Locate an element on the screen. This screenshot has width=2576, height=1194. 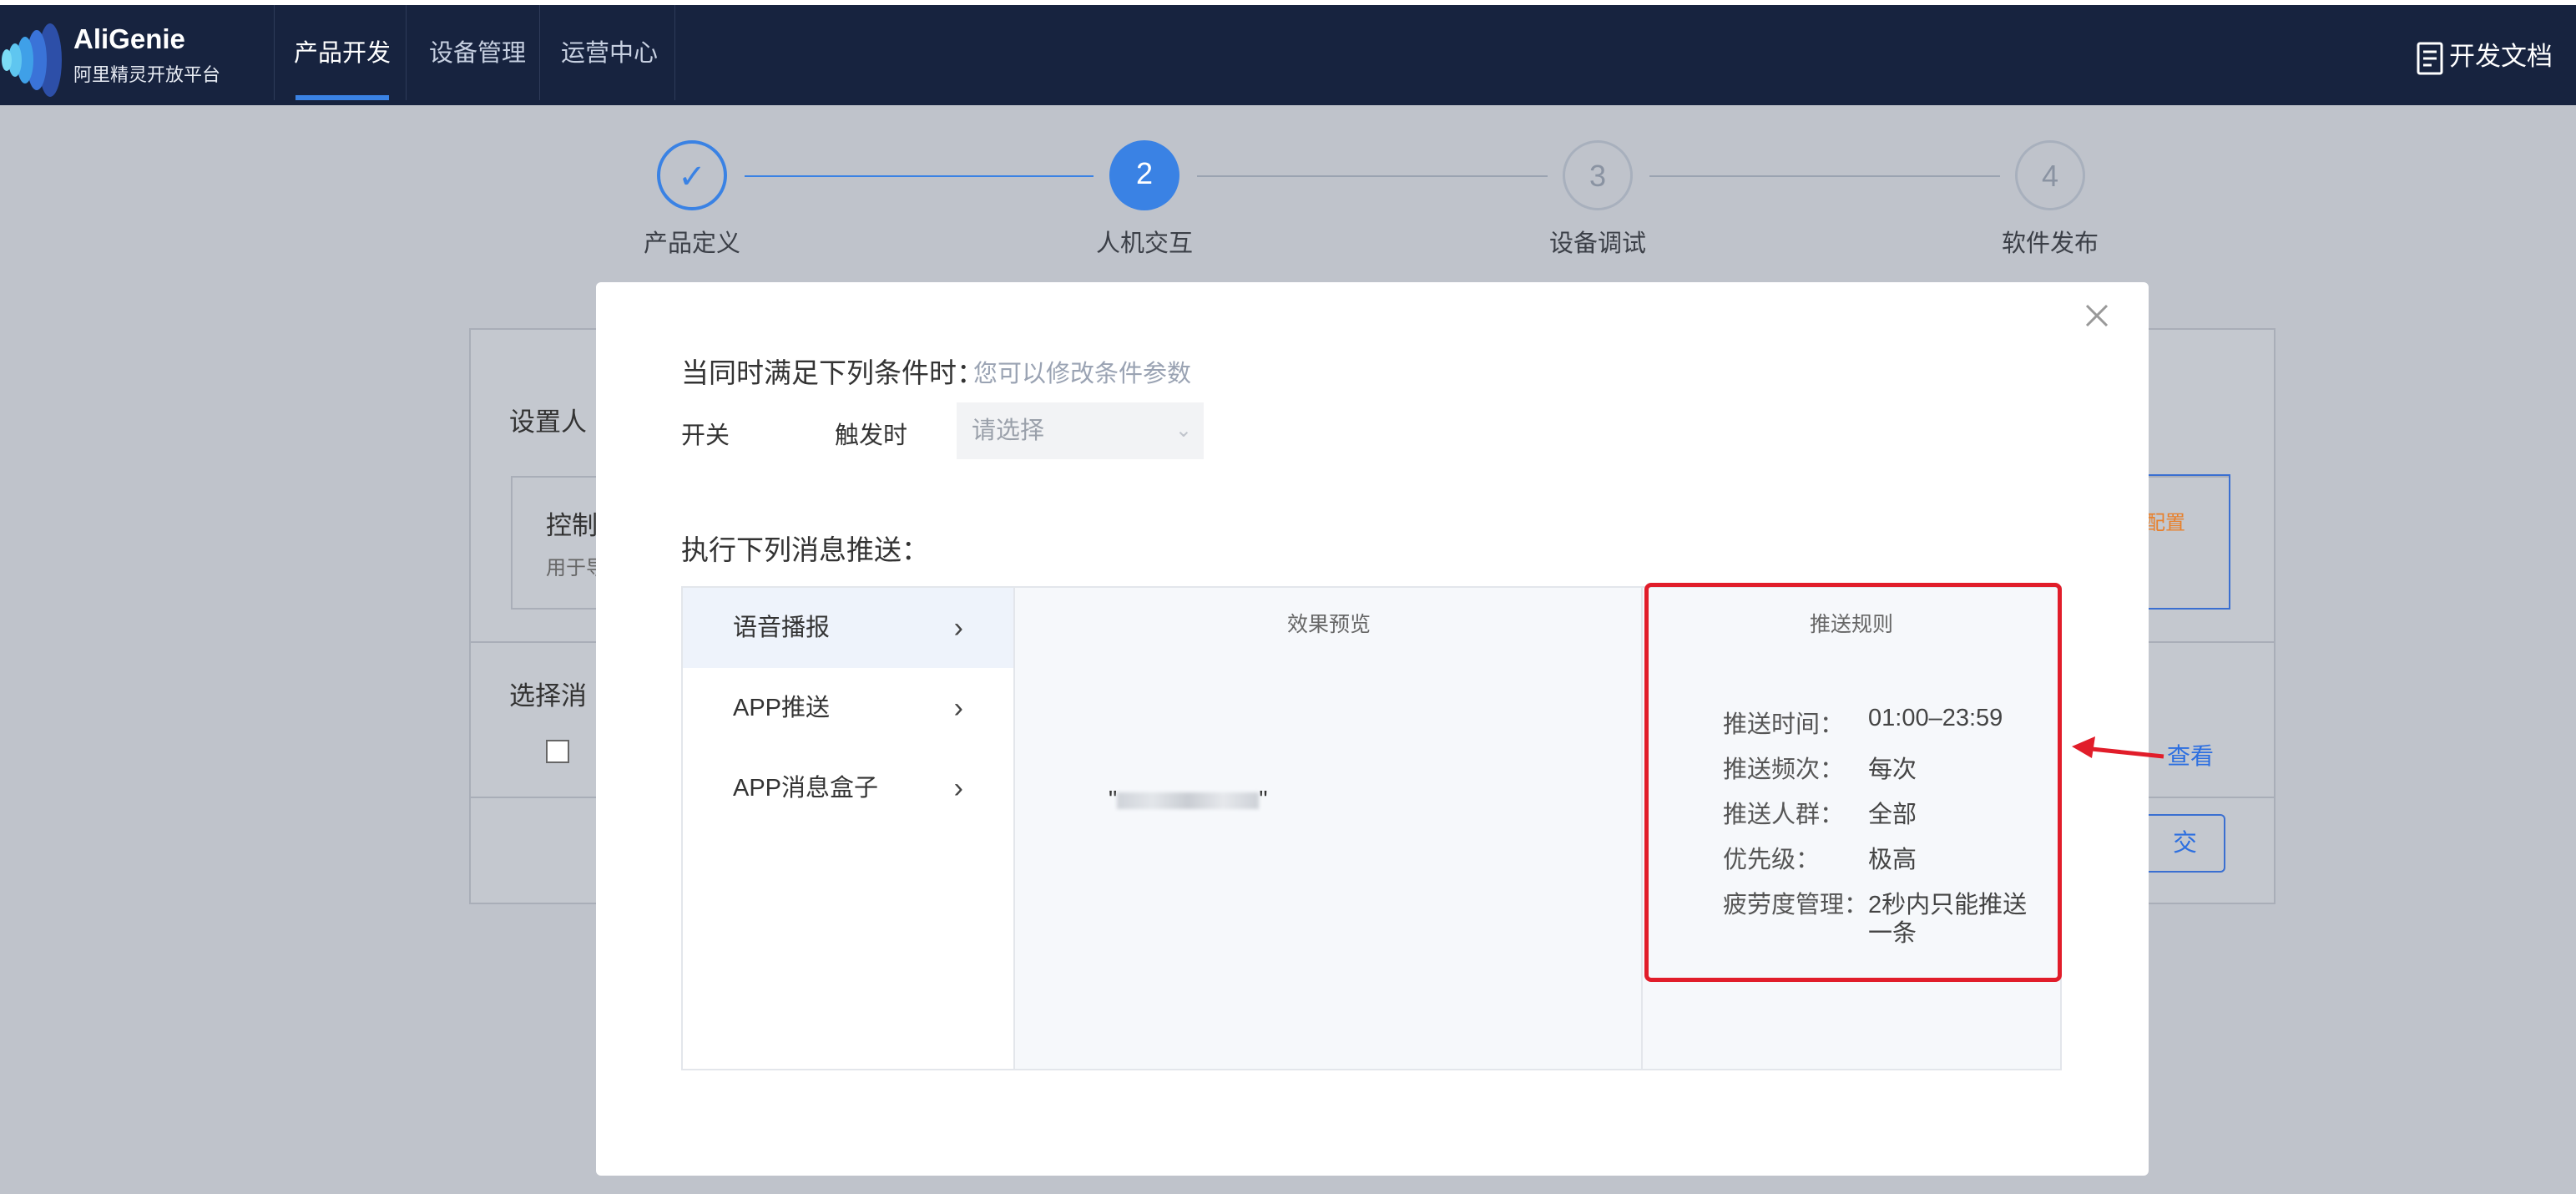
preview-quote-close: " is located at coordinates (1263, 800).